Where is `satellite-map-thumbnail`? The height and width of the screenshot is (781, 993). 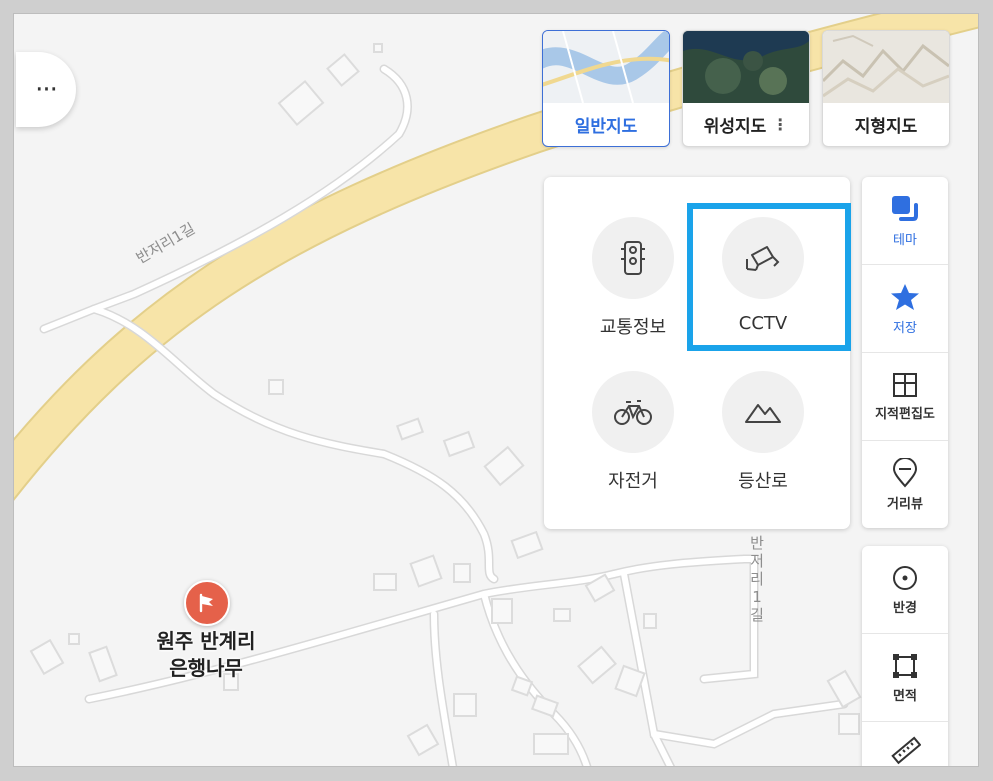
satellite-map-thumbnail is located at coordinates (746, 67).